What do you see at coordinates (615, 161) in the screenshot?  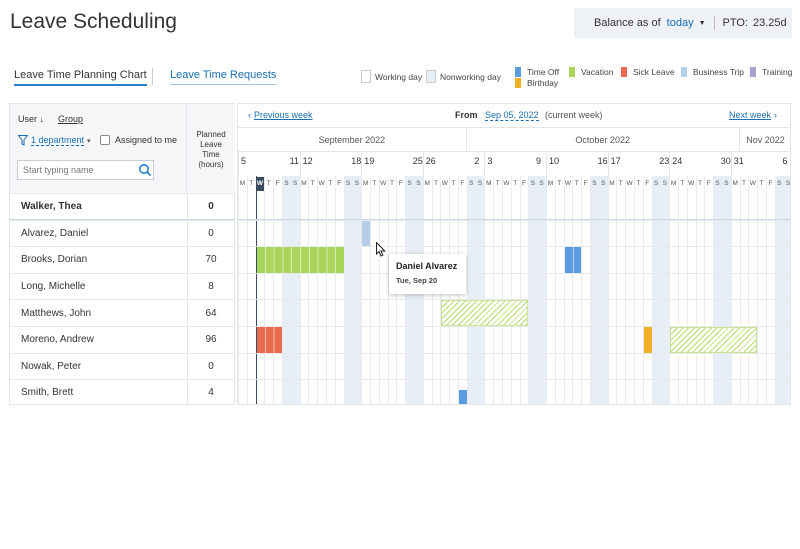 I see `week-date-label: 17` at bounding box center [615, 161].